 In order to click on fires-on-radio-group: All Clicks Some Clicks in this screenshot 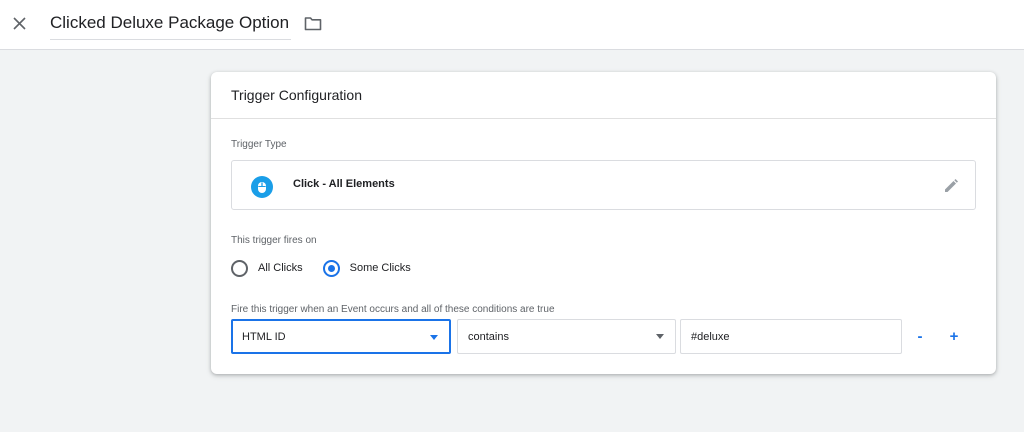, I will do `click(331, 268)`.